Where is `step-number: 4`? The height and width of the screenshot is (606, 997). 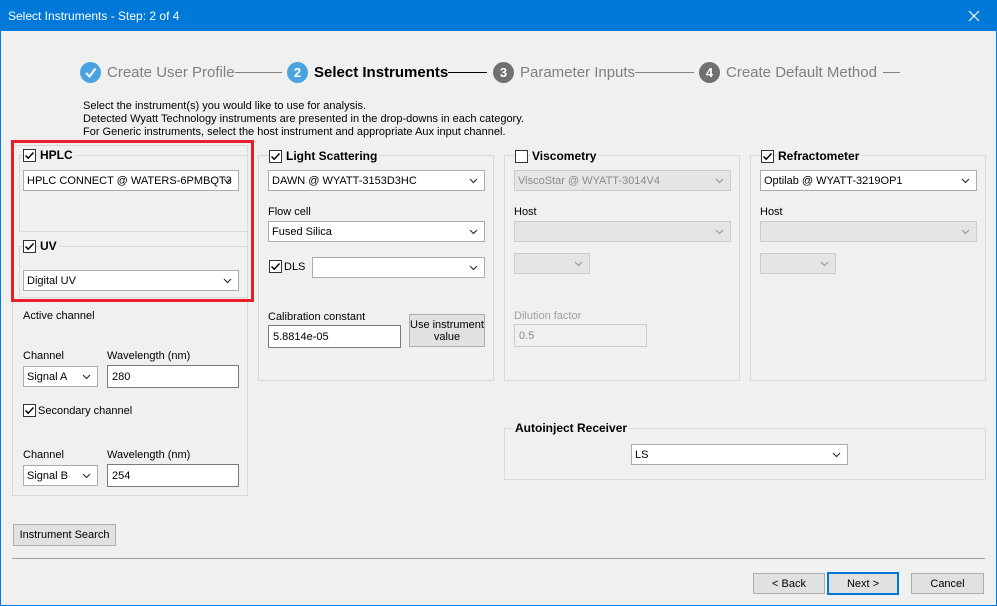 step-number: 4 is located at coordinates (709, 72).